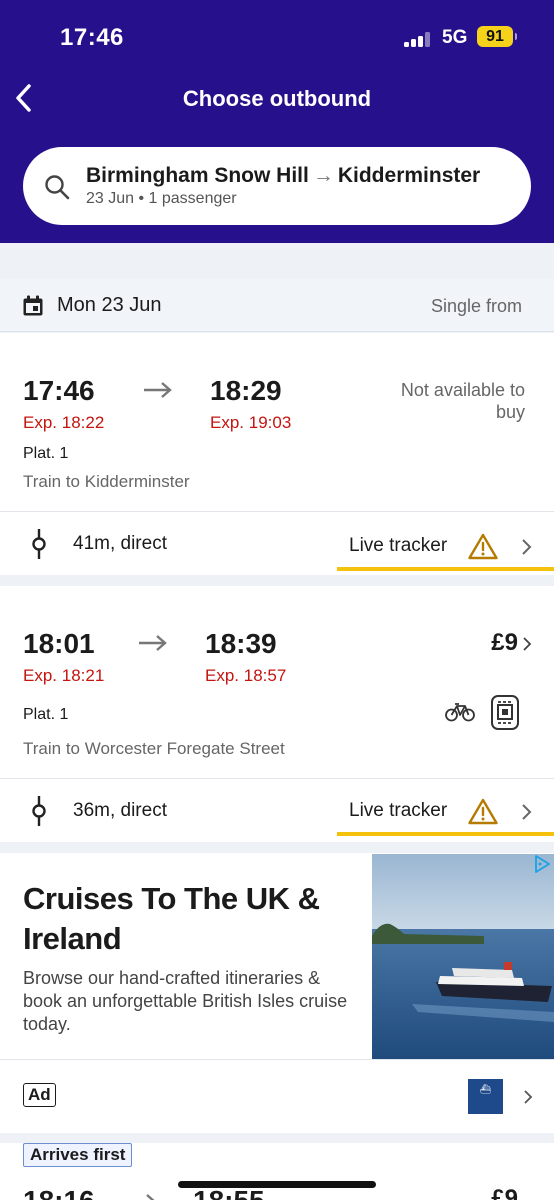 The height and width of the screenshot is (1200, 554). Describe the element at coordinates (419, 39) in the screenshot. I see `signal-icon` at that location.